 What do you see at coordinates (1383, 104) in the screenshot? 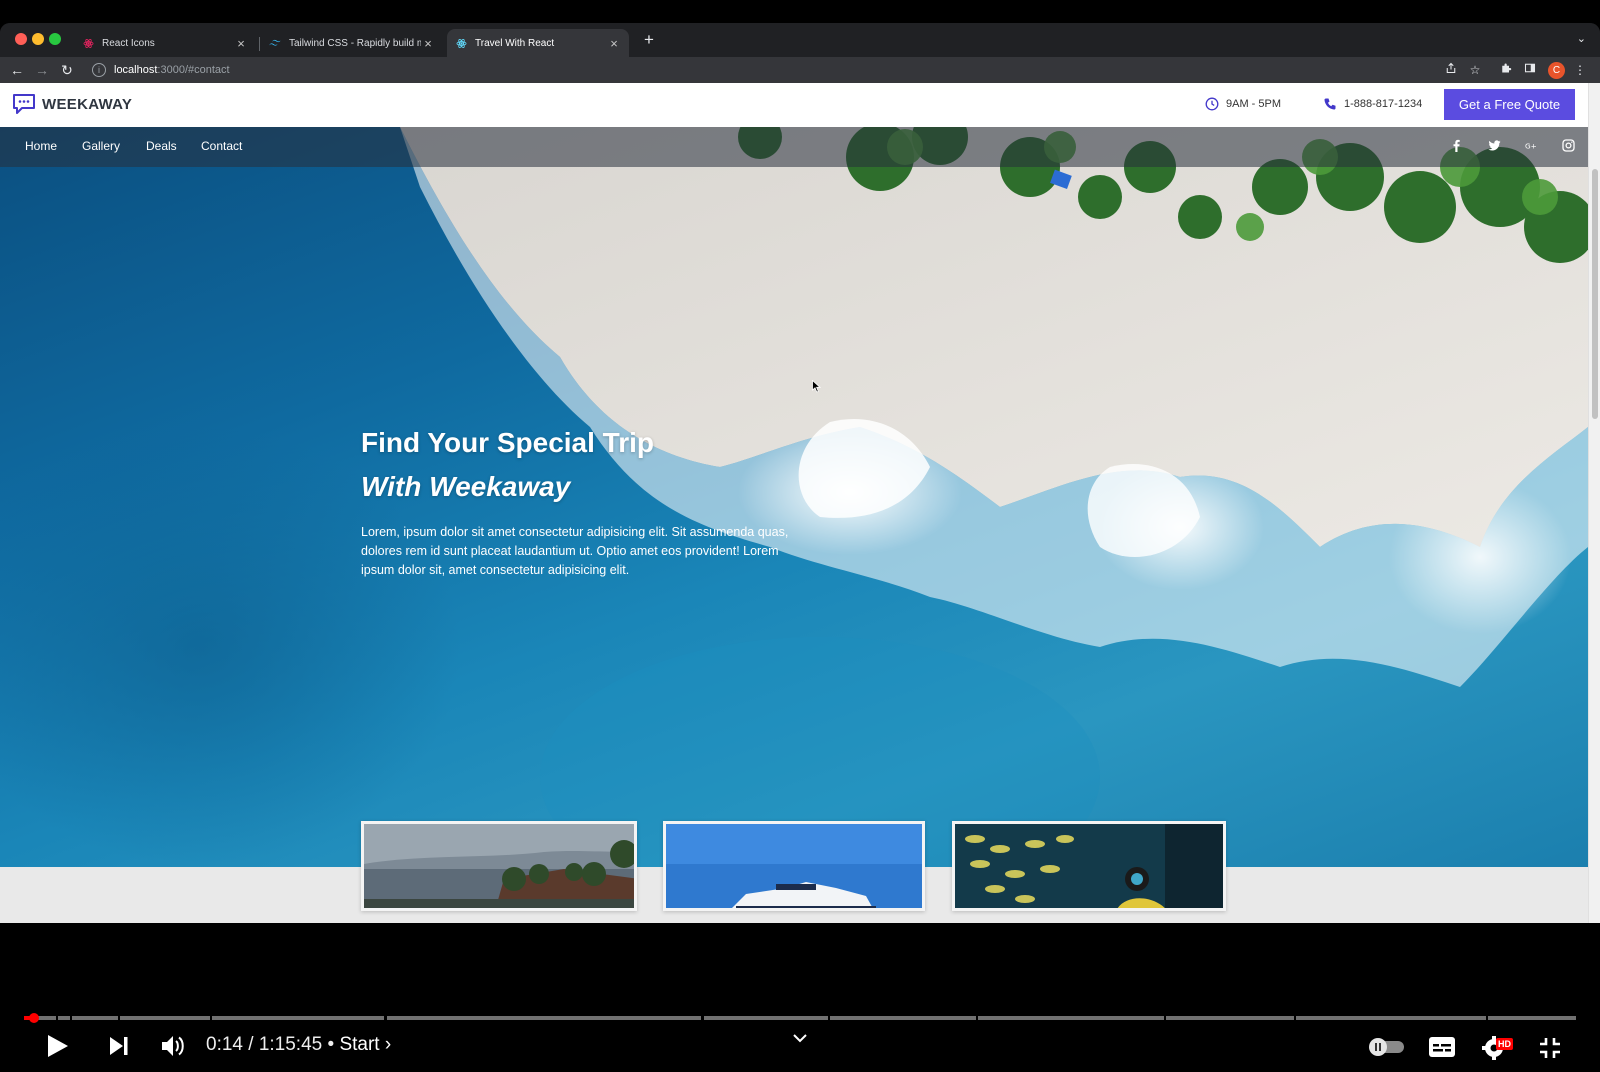
I see `phone-number: 1-888-817-1234` at bounding box center [1383, 104].